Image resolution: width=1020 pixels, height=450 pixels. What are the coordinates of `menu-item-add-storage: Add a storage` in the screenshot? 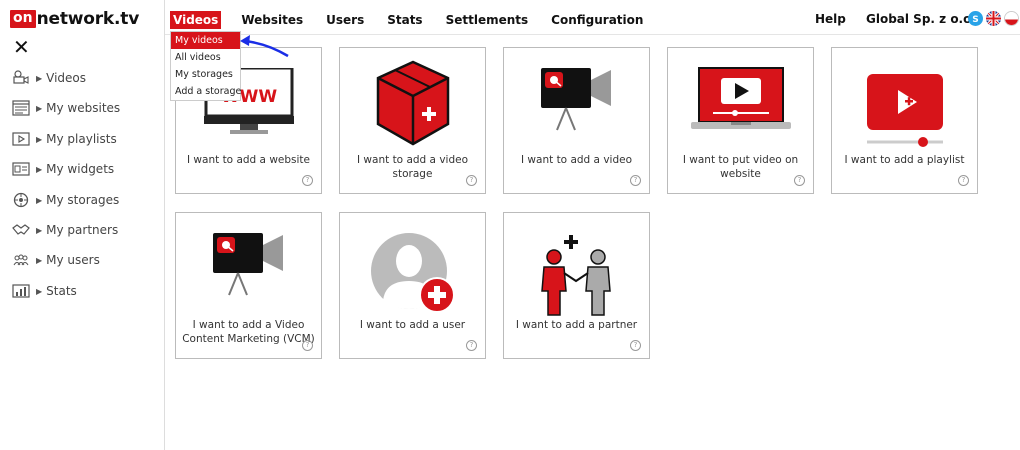 It's located at (206, 91).